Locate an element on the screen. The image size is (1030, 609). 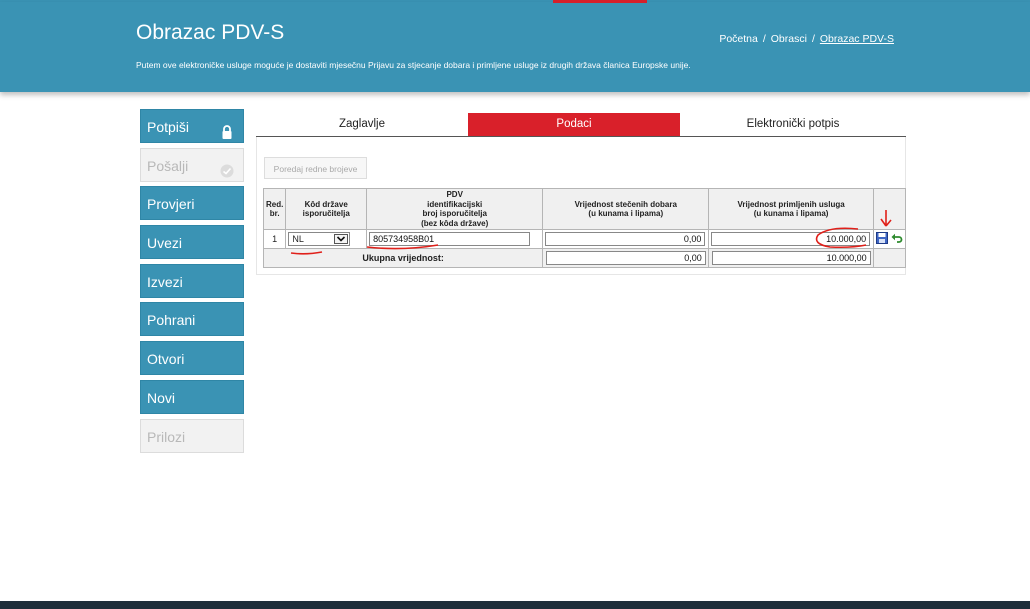
form-tabs: Zaglavlje Podaci Elektronički potpis is located at coordinates (581, 125).